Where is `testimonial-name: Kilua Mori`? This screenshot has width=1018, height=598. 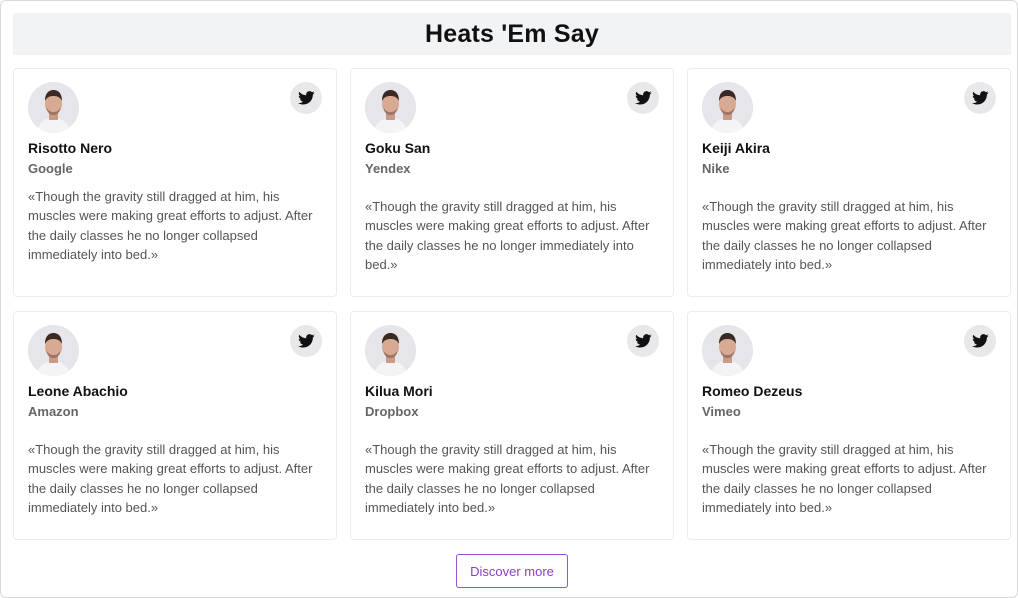 testimonial-name: Kilua Mori is located at coordinates (399, 391).